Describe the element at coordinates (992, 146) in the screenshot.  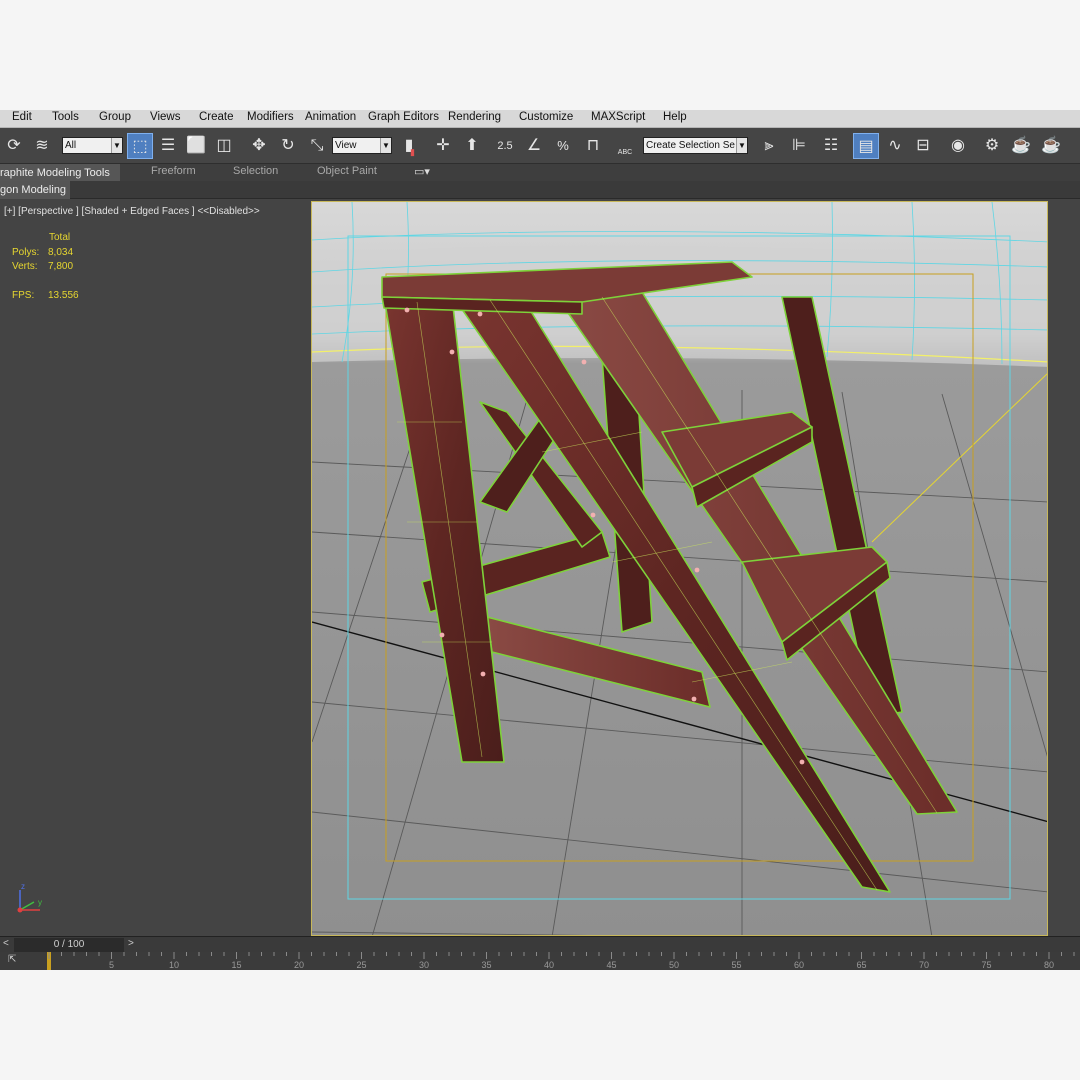
I see `render-setup-icon: ⚙` at that location.